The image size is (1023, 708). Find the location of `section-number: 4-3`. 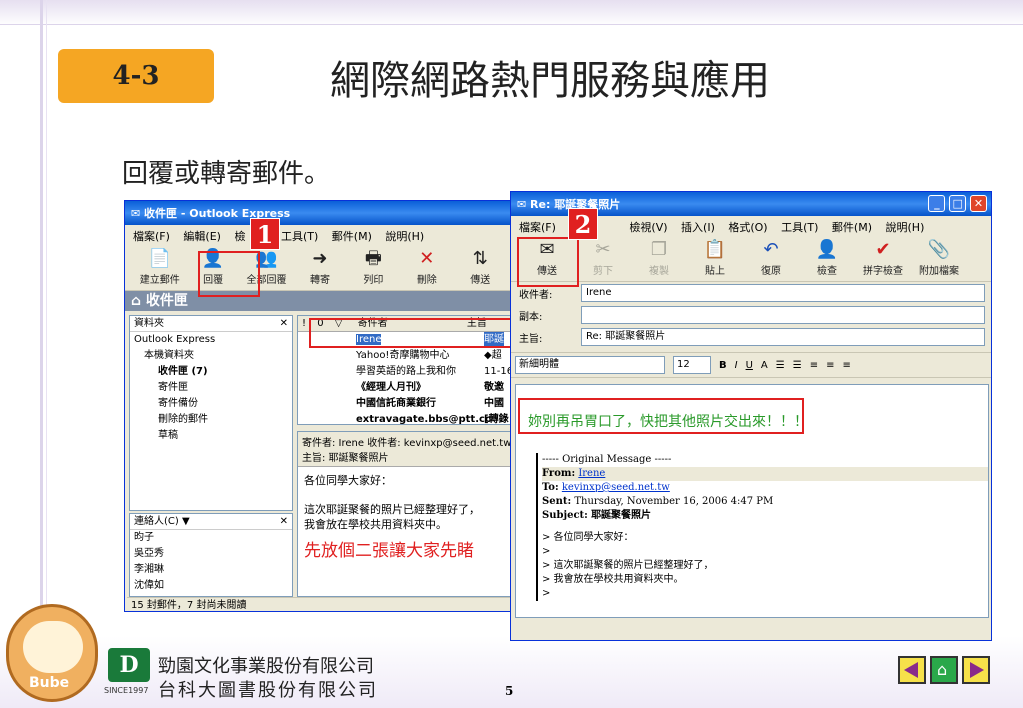

section-number: 4-3 is located at coordinates (136, 76).